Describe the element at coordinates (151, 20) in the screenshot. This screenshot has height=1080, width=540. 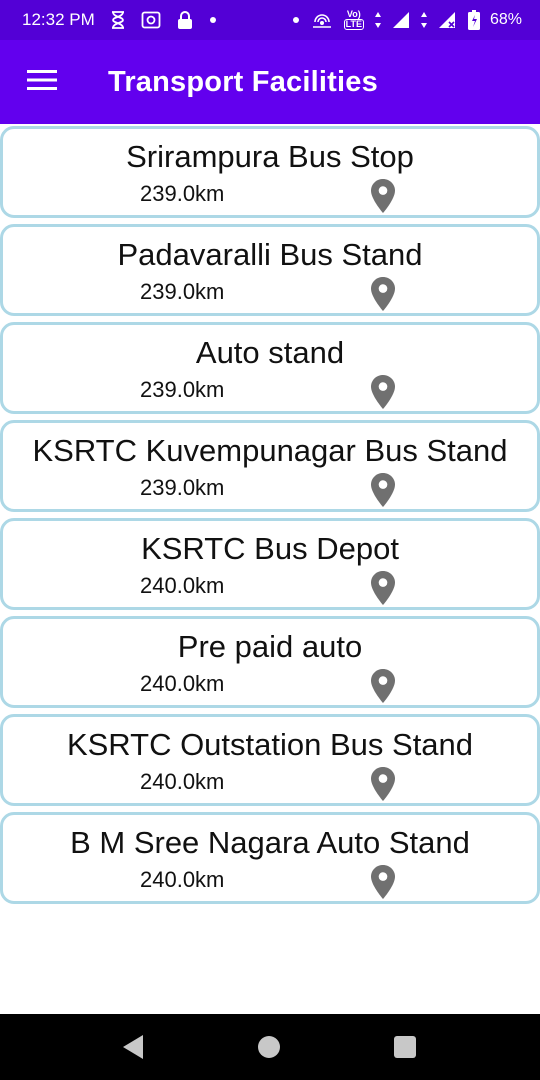
I see `photo-icon` at that location.